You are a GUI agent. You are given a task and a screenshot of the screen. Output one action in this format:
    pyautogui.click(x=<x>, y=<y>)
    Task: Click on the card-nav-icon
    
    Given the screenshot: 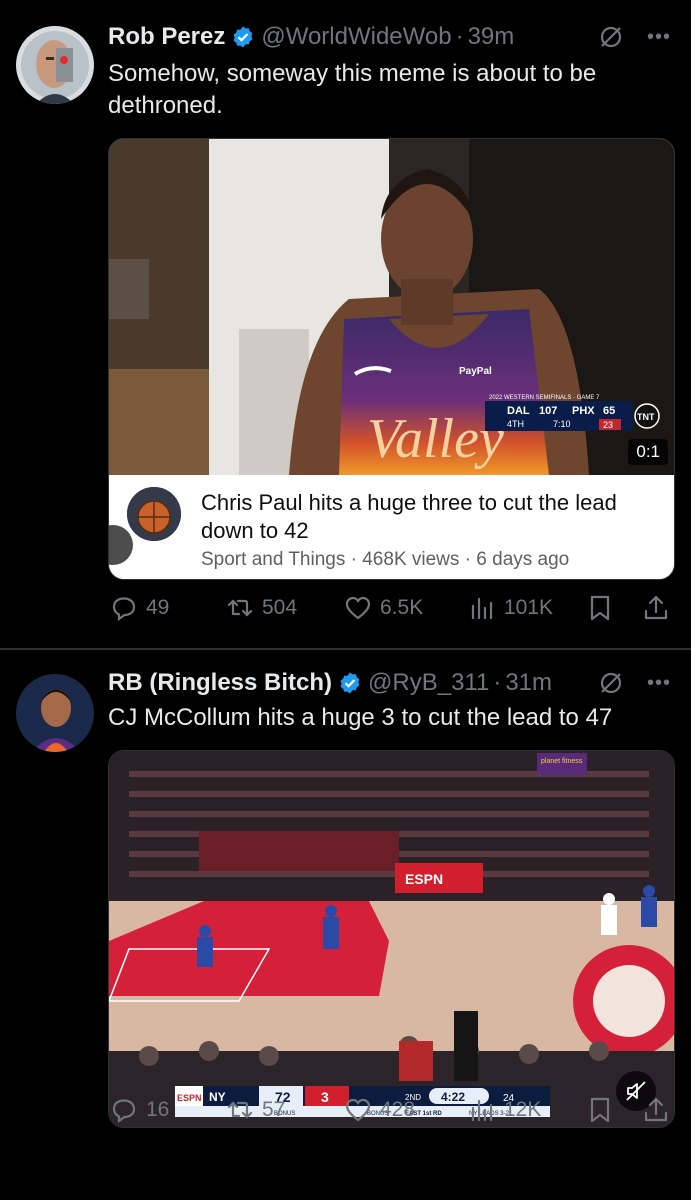 What is the action you would take?
    pyautogui.click(x=121, y=545)
    